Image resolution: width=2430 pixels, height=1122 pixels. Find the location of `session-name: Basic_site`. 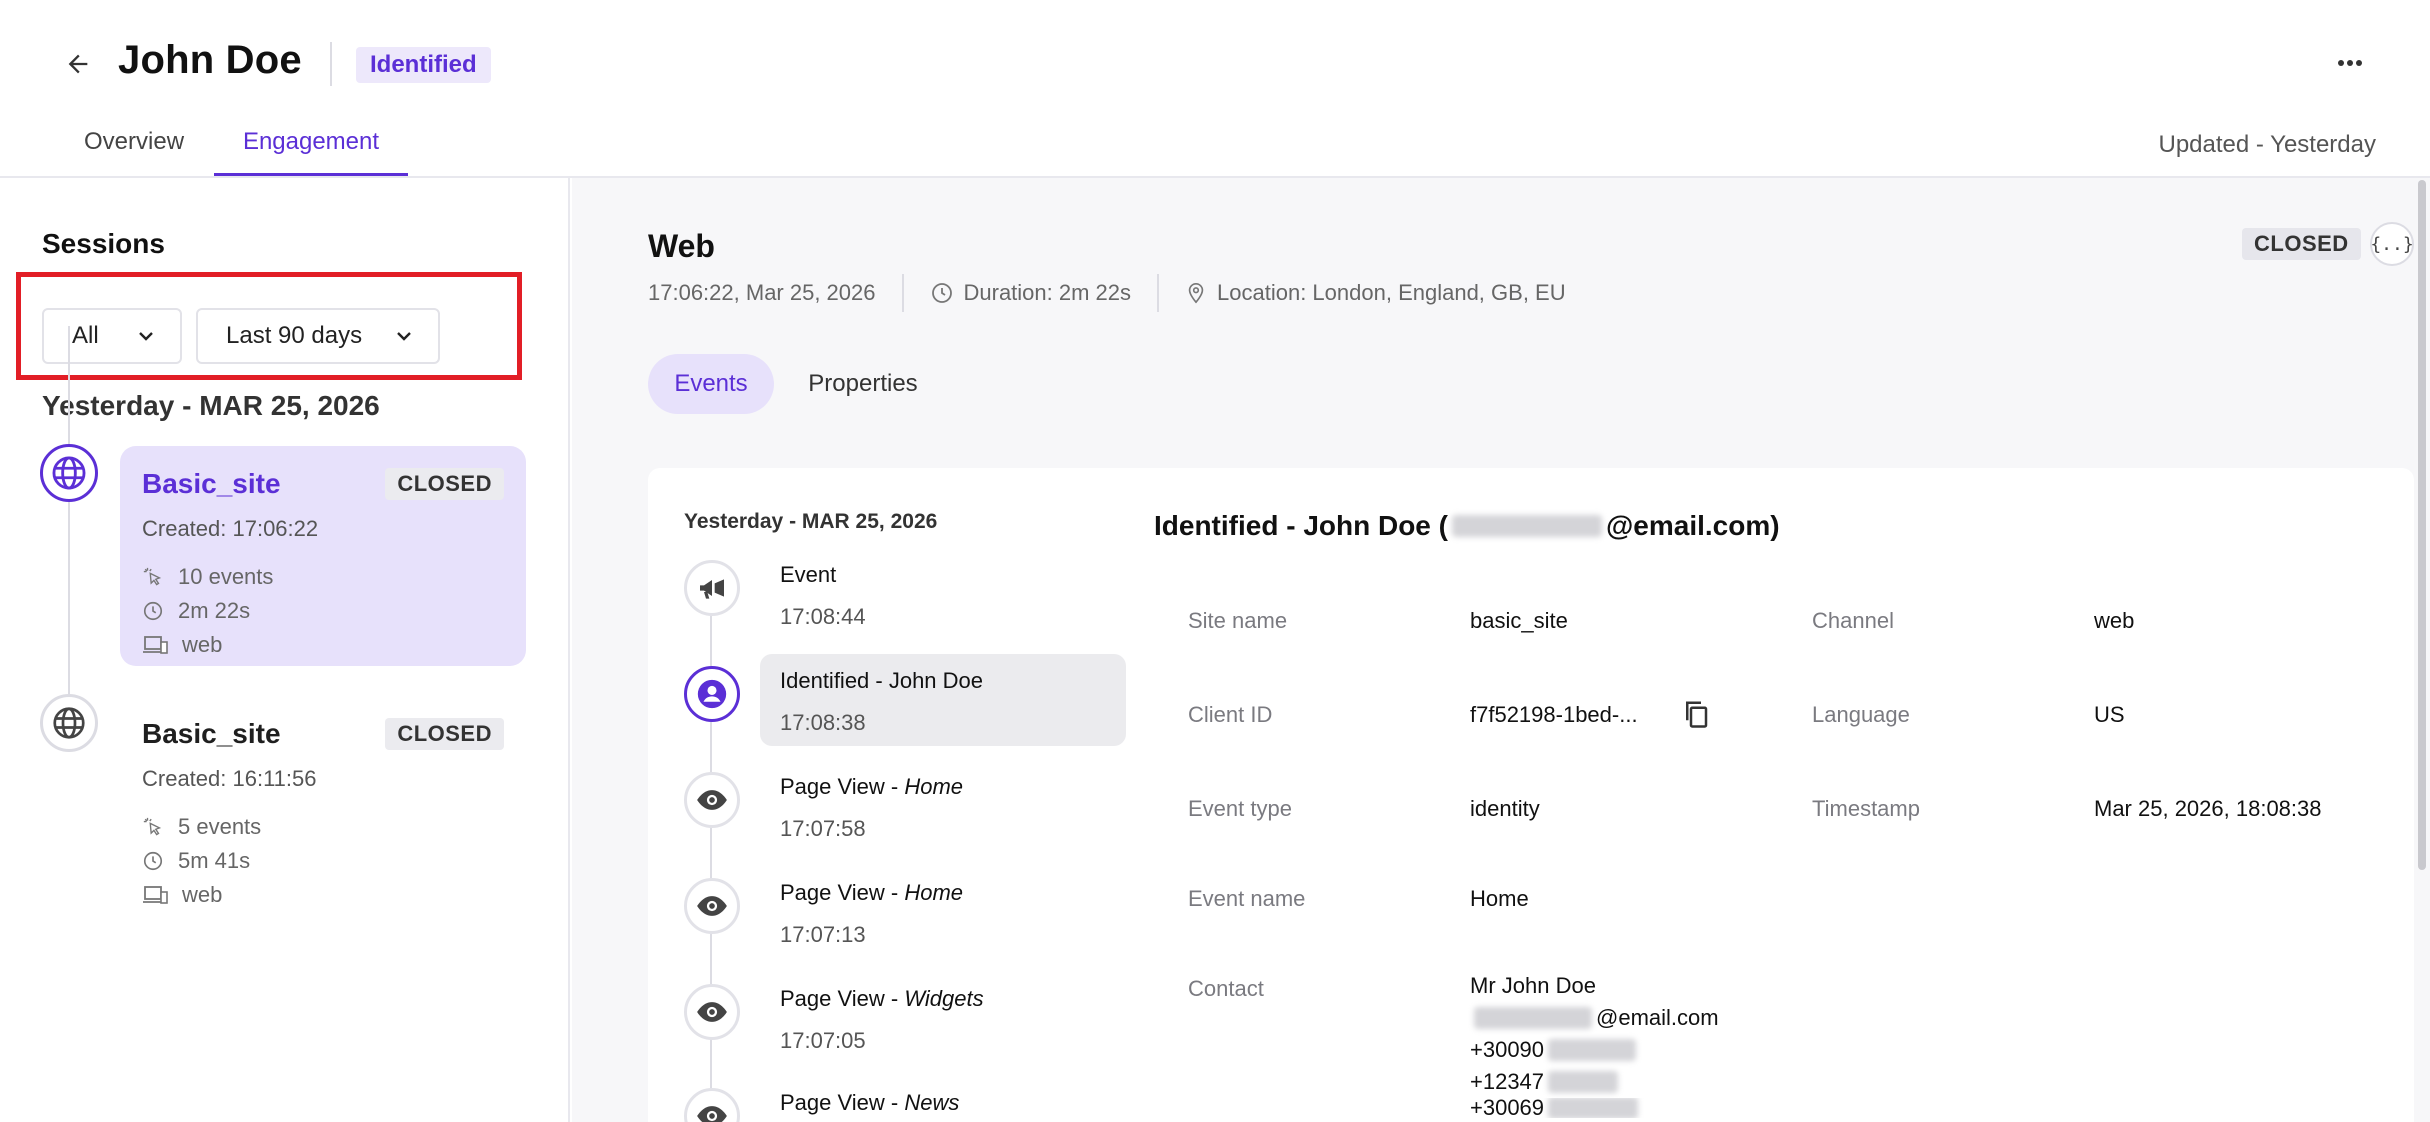

session-name: Basic_site is located at coordinates (211, 483).